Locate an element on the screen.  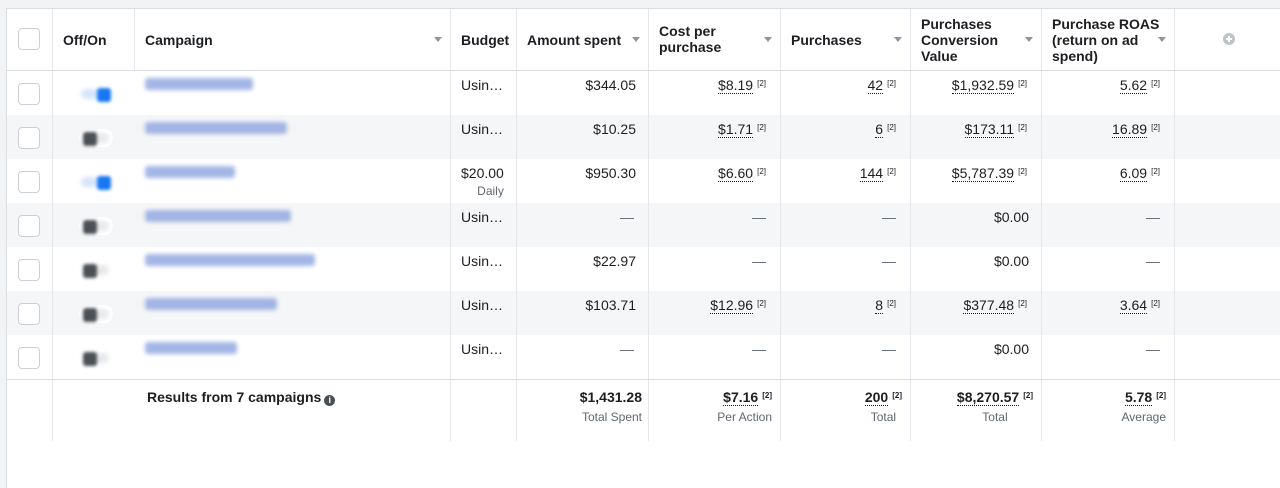
roas-cell: 5.62 [2] is located at coordinates (1108, 93).